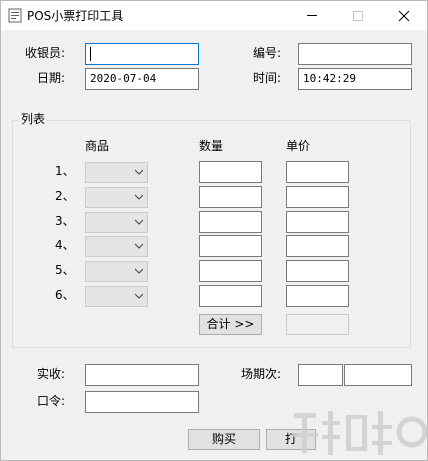 Image resolution: width=428 pixels, height=461 pixels. Describe the element at coordinates (65, 221) in the screenshot. I see `row-index: 3、` at that location.